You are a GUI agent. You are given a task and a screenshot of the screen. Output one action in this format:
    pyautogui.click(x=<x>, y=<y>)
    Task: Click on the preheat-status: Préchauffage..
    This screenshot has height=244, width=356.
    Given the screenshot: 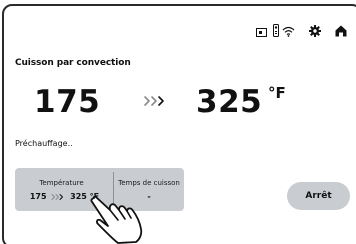 What is the action you would take?
    pyautogui.click(x=44, y=143)
    